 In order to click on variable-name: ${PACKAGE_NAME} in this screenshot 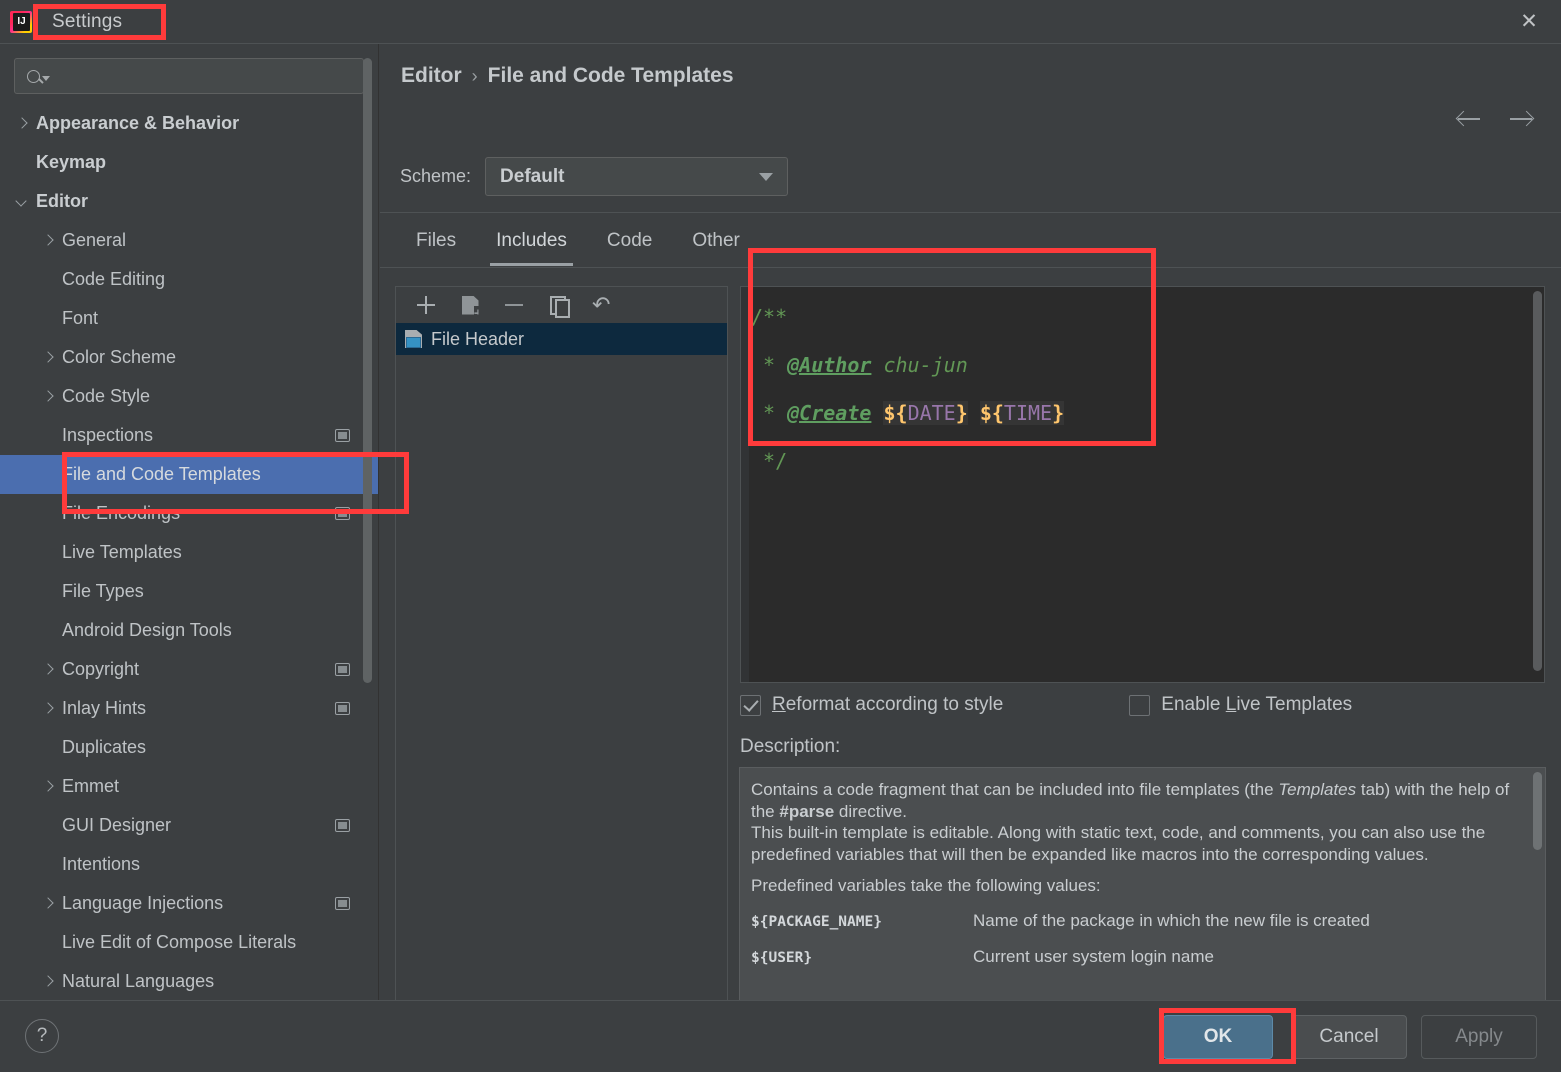, I will do `click(816, 921)`.